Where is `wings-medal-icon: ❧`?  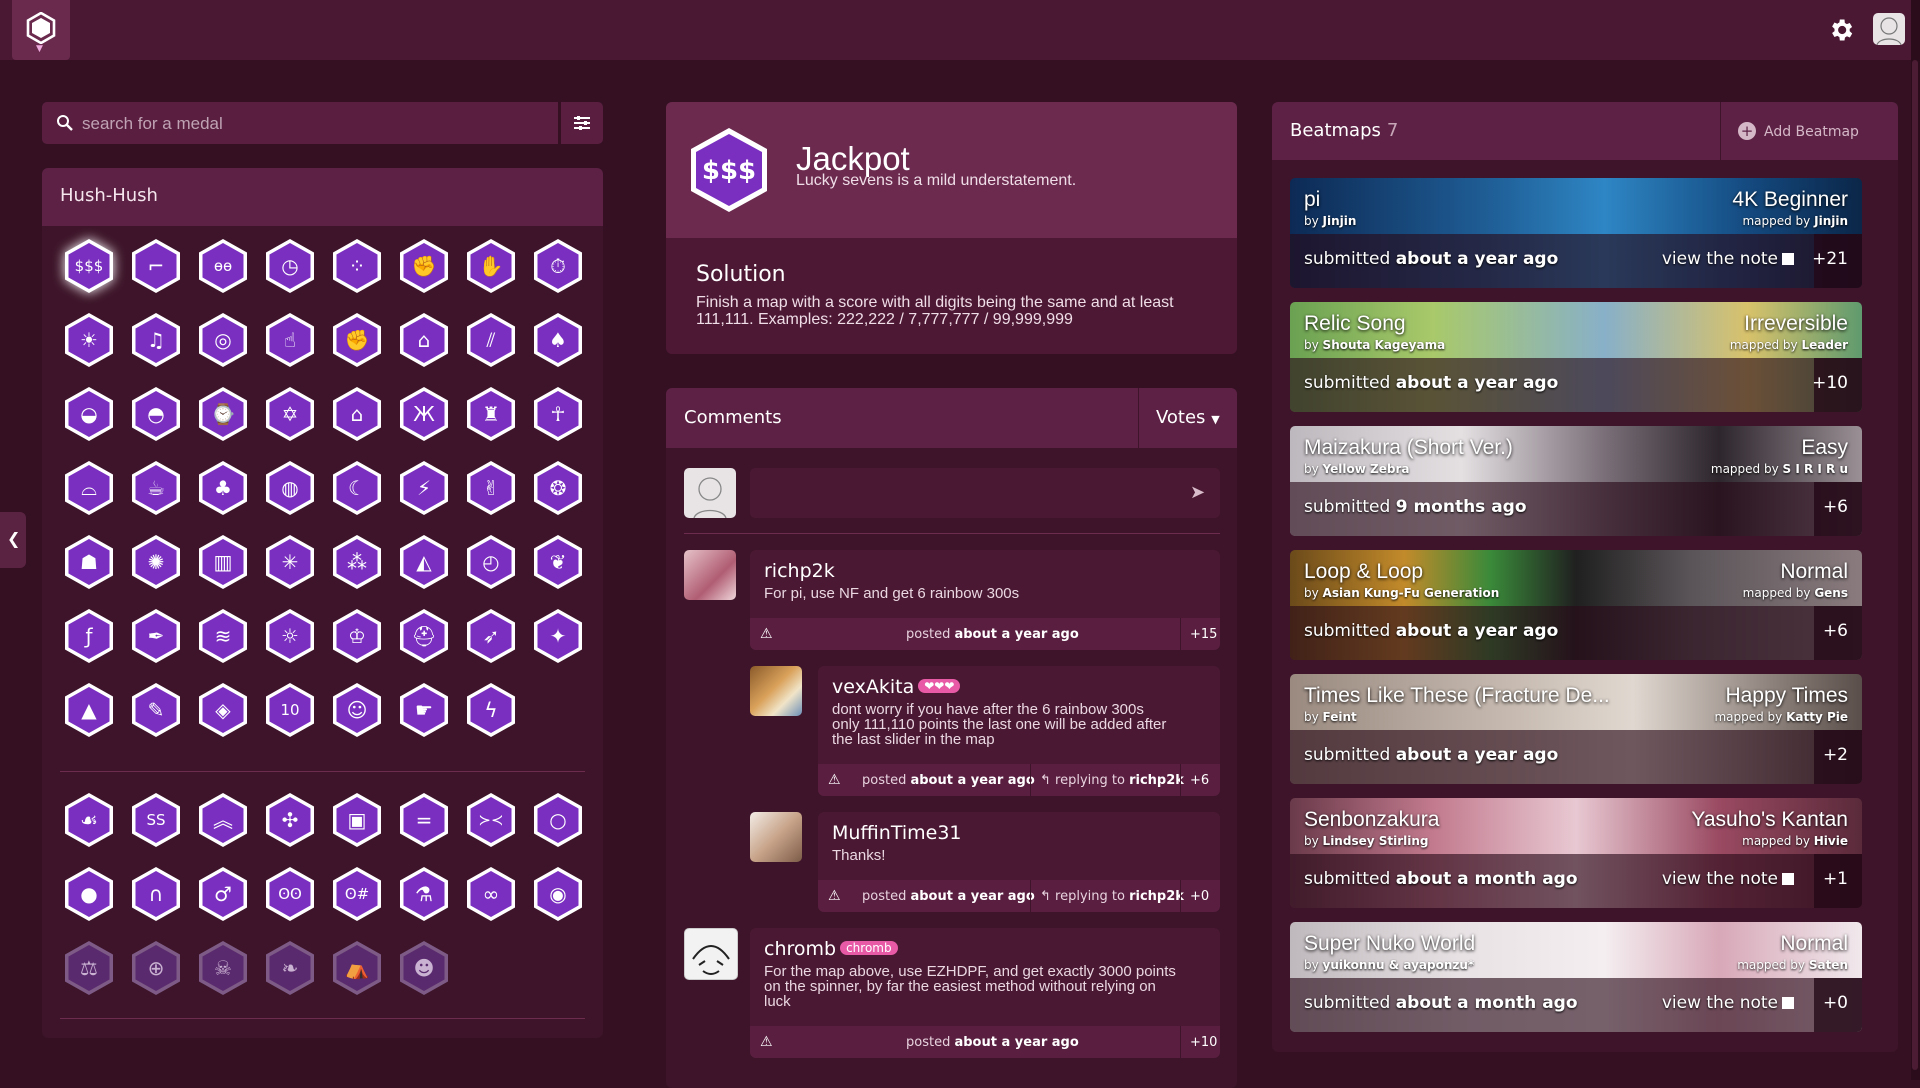
wings-medal-icon: ❧ is located at coordinates (290, 968).